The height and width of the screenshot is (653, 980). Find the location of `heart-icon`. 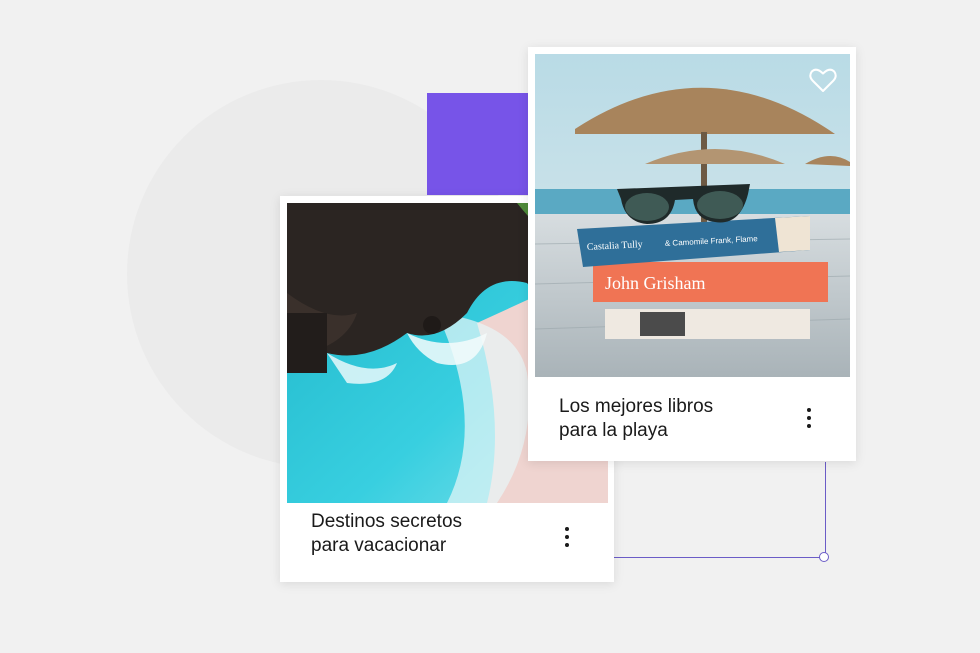

heart-icon is located at coordinates (823, 80).